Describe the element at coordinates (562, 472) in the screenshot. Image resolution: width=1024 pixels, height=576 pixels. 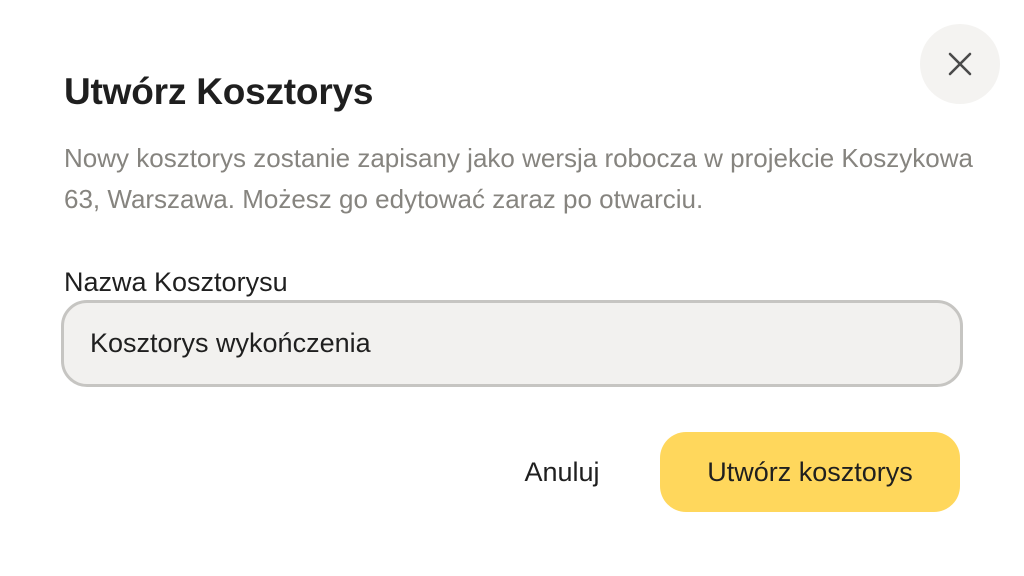
I see `cancel-button: Anuluj` at that location.